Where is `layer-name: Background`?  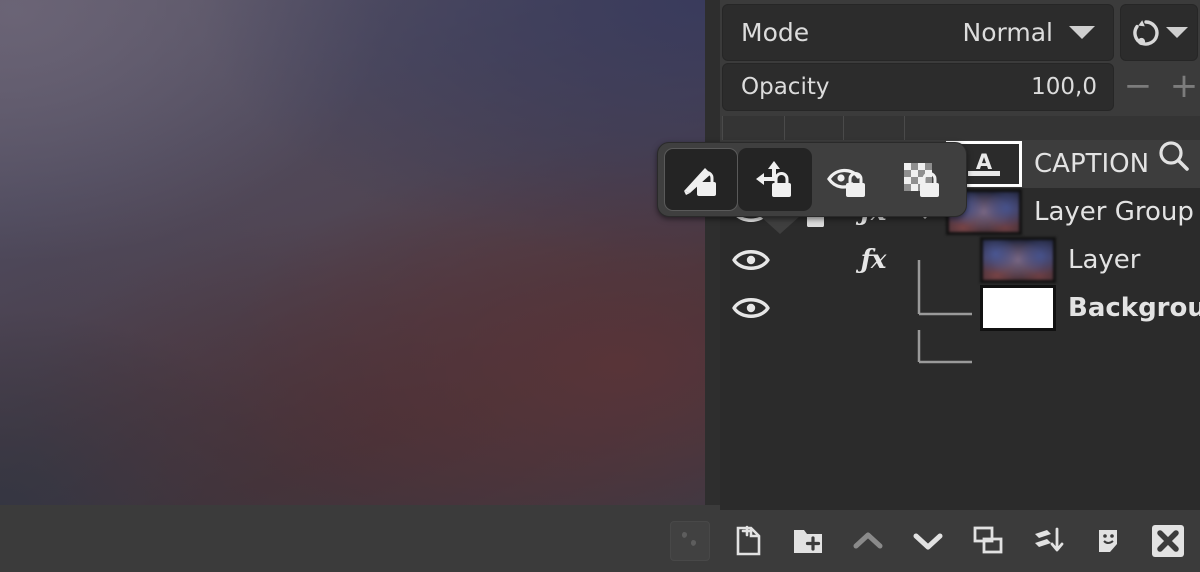 layer-name: Background is located at coordinates (1134, 308).